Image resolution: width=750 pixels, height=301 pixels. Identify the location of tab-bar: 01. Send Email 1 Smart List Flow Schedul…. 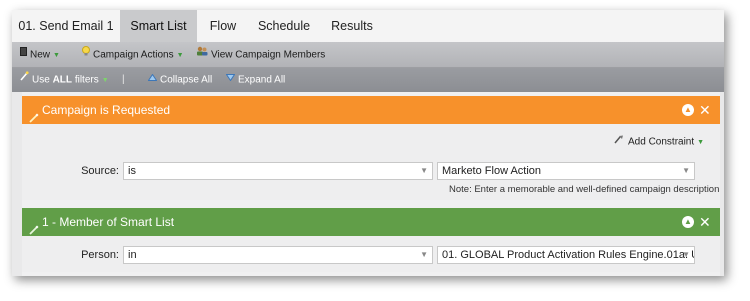
(368, 26).